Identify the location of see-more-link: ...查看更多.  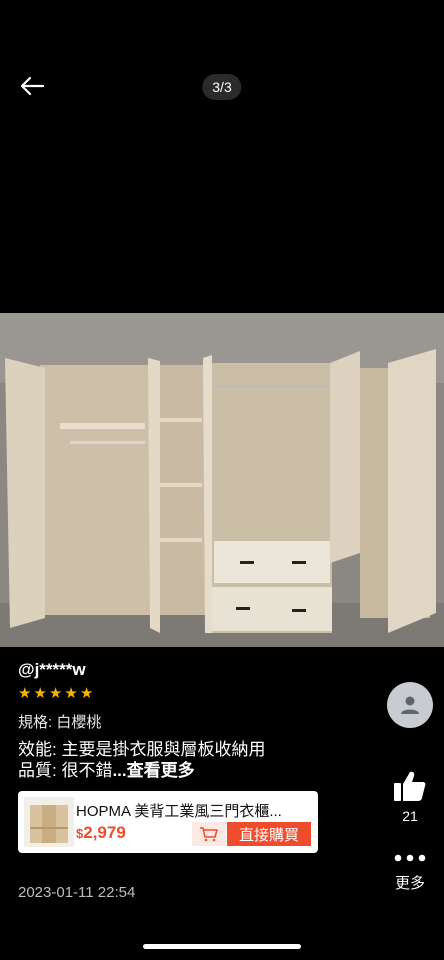
(153, 770).